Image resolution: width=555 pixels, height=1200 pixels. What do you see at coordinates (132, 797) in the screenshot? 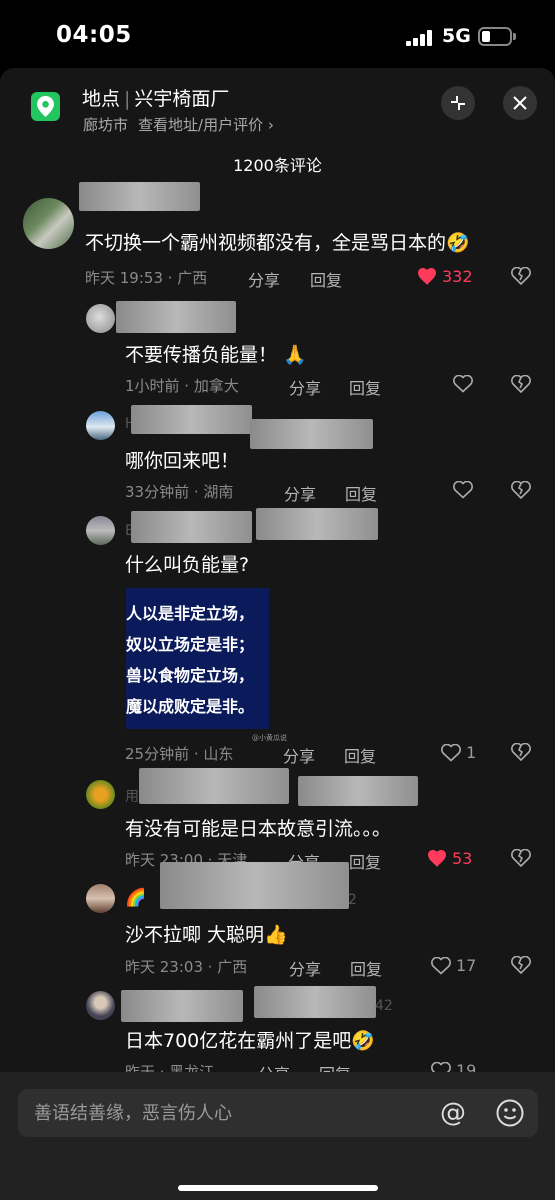
I see `username-prefix: 用` at bounding box center [132, 797].